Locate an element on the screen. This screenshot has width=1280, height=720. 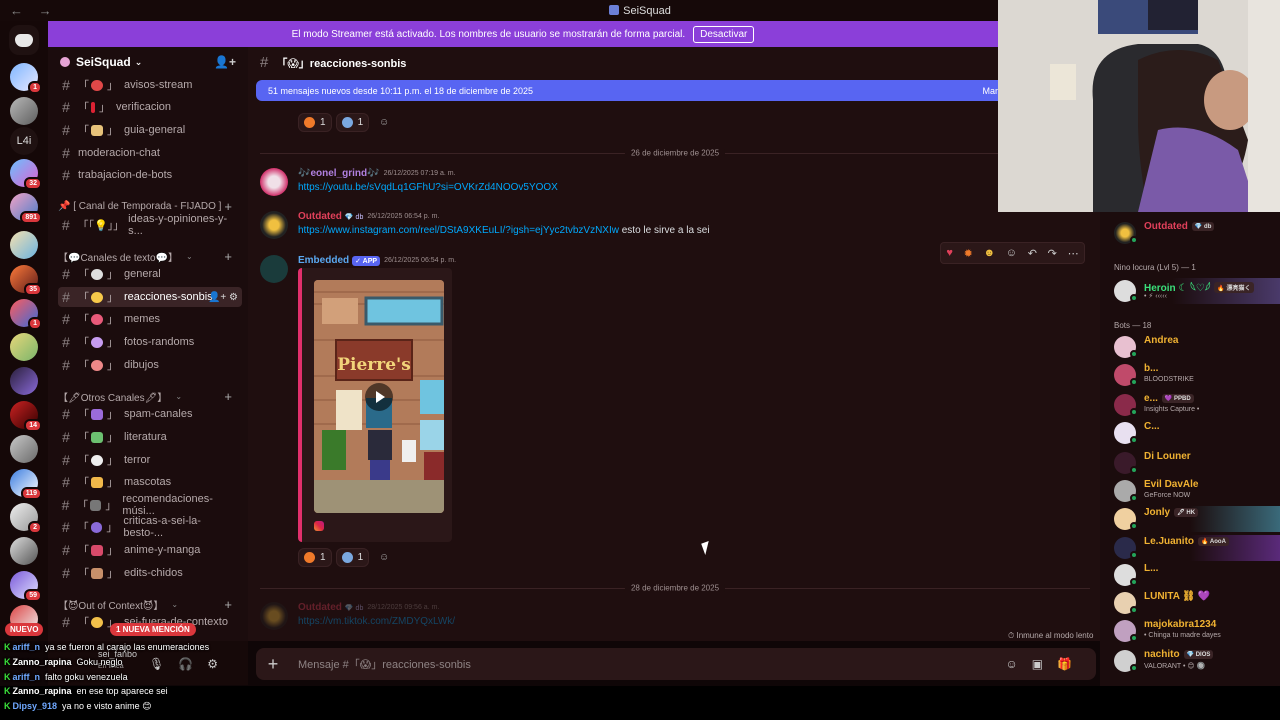
play-icon is located at coordinates (379, 396).